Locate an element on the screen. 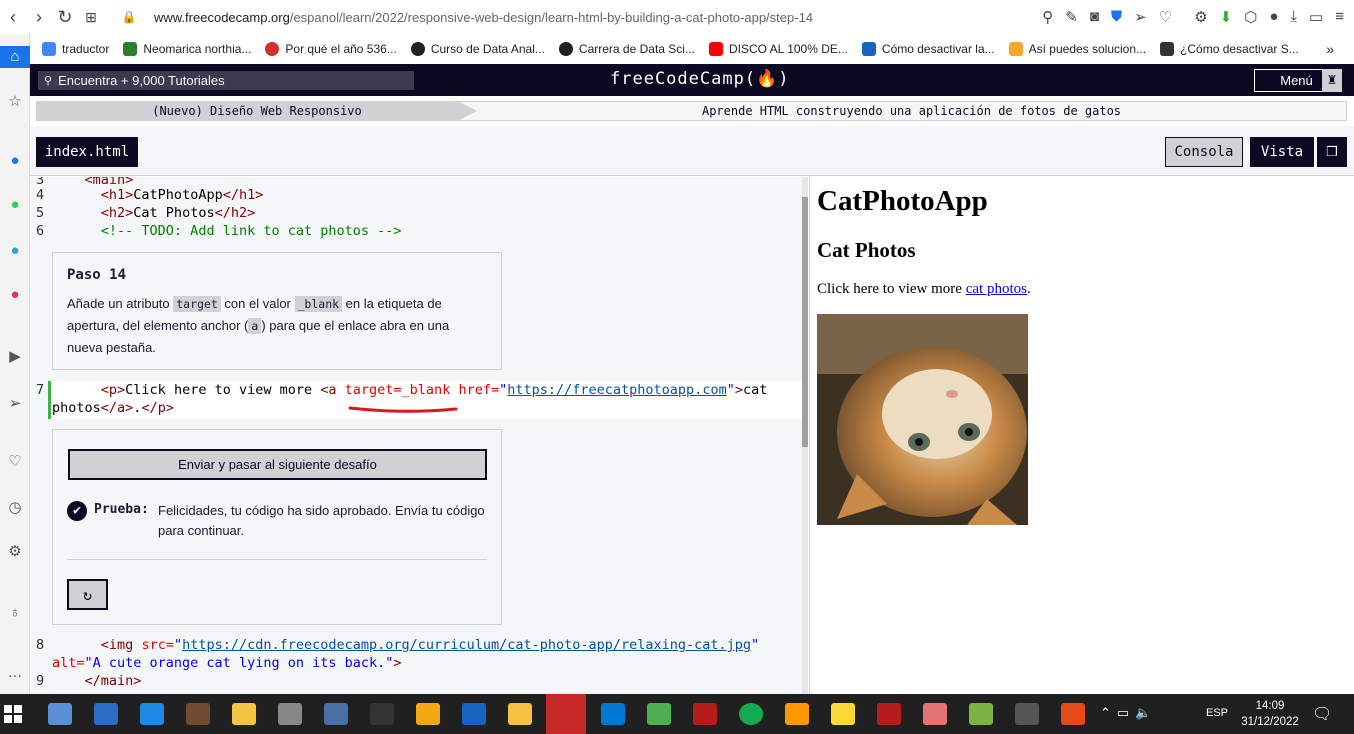  console-button: Consola is located at coordinates (1204, 152).